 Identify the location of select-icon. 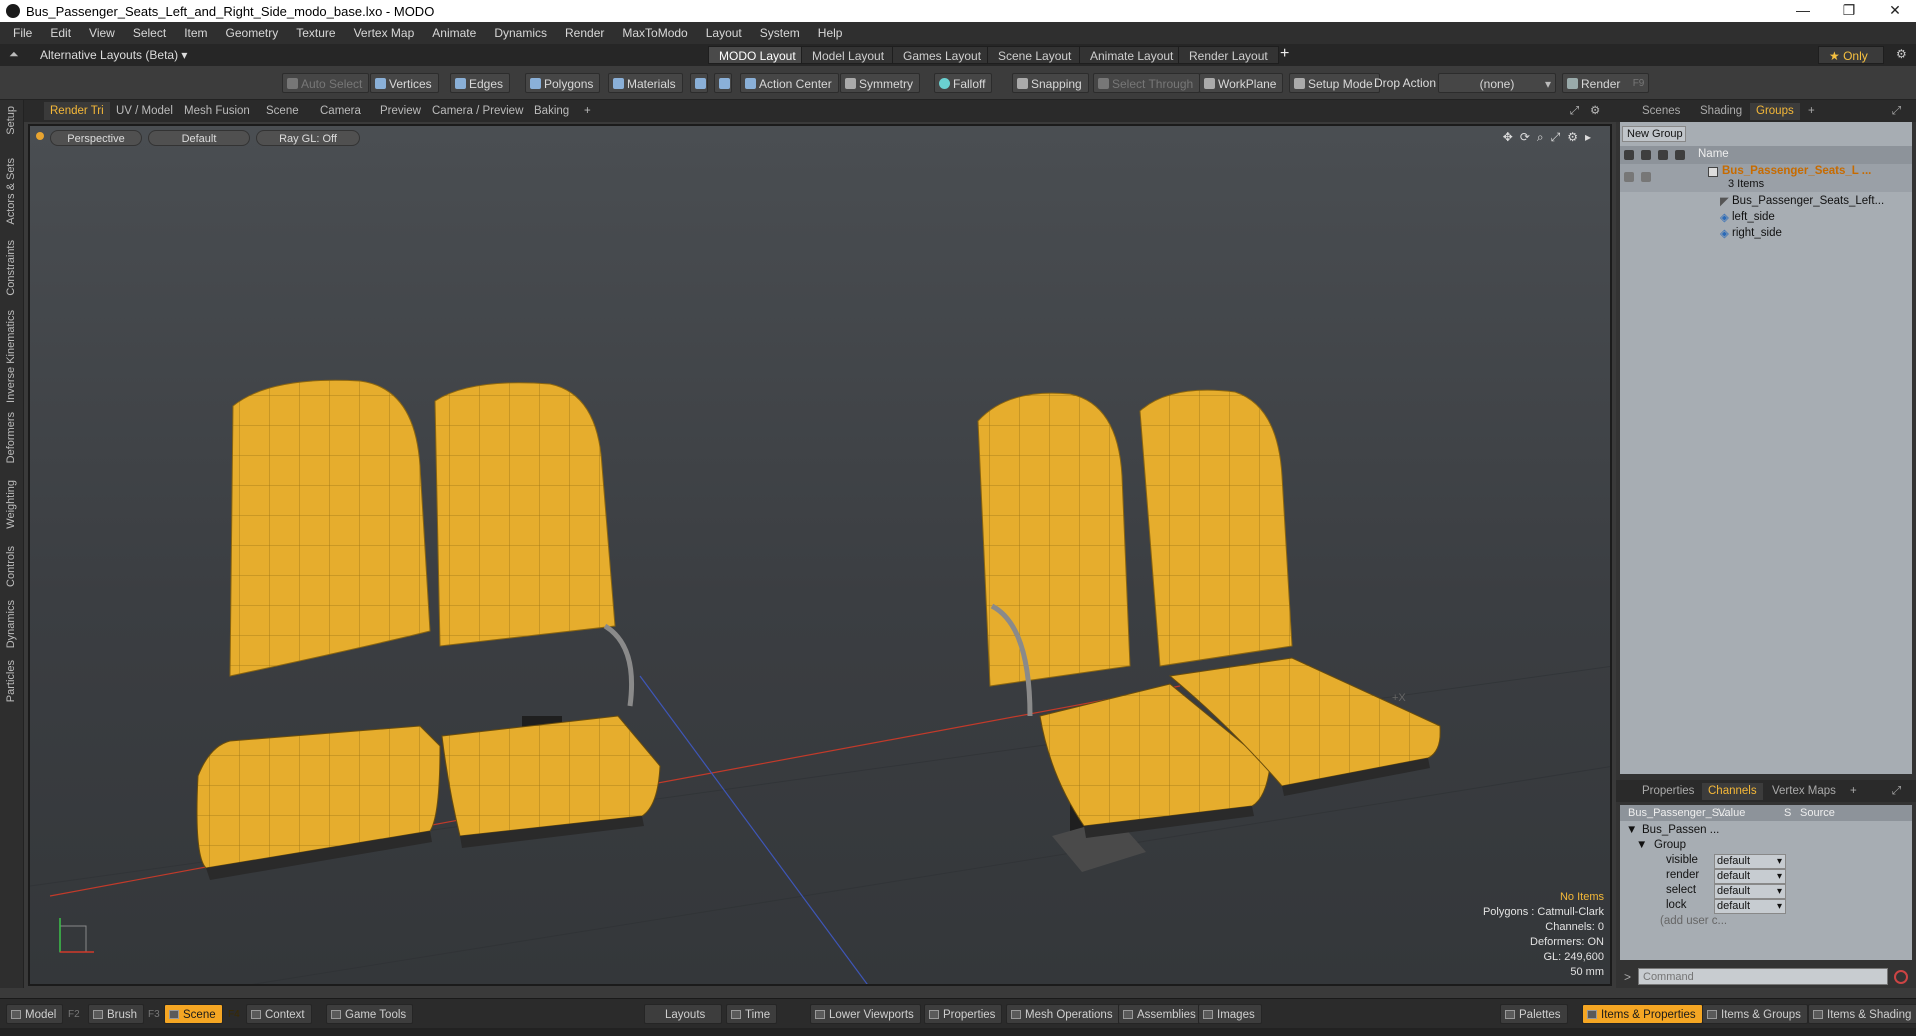
(1680, 155).